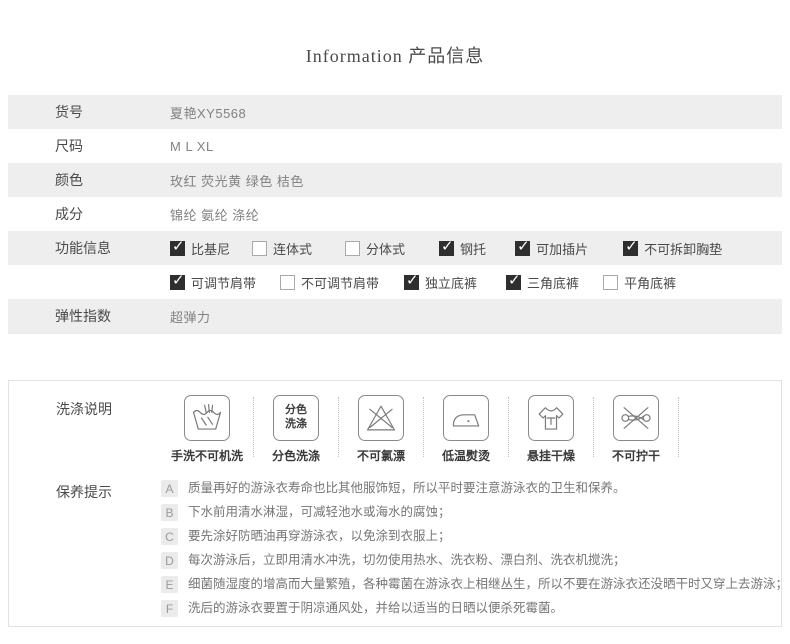 The width and height of the screenshot is (790, 644). What do you see at coordinates (319, 512) in the screenshot?
I see `tip-text: 下水前用清水淋湿，可减轻池水或海水的腐蚀；` at bounding box center [319, 512].